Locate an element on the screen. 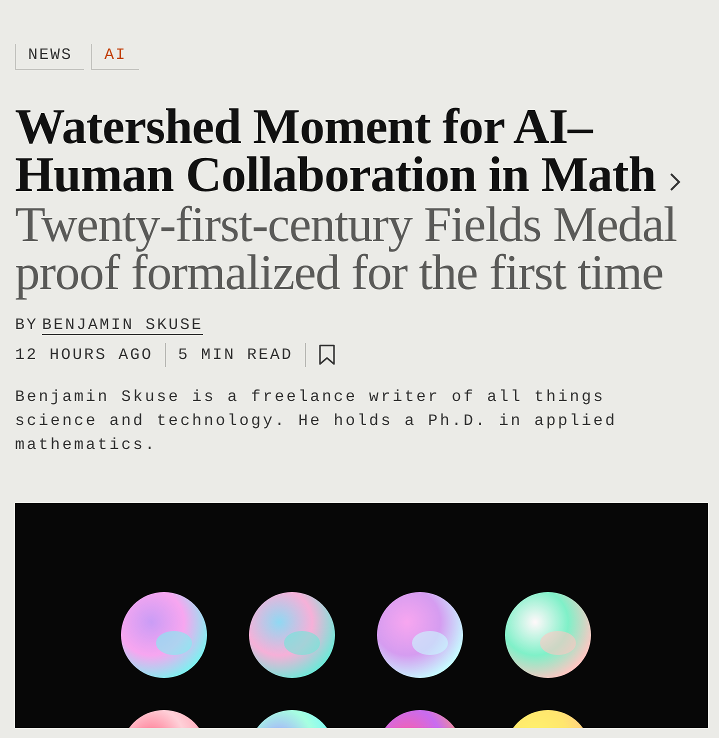 Image resolution: width=719 pixels, height=738 pixels. chevron-icon is located at coordinates (675, 182).